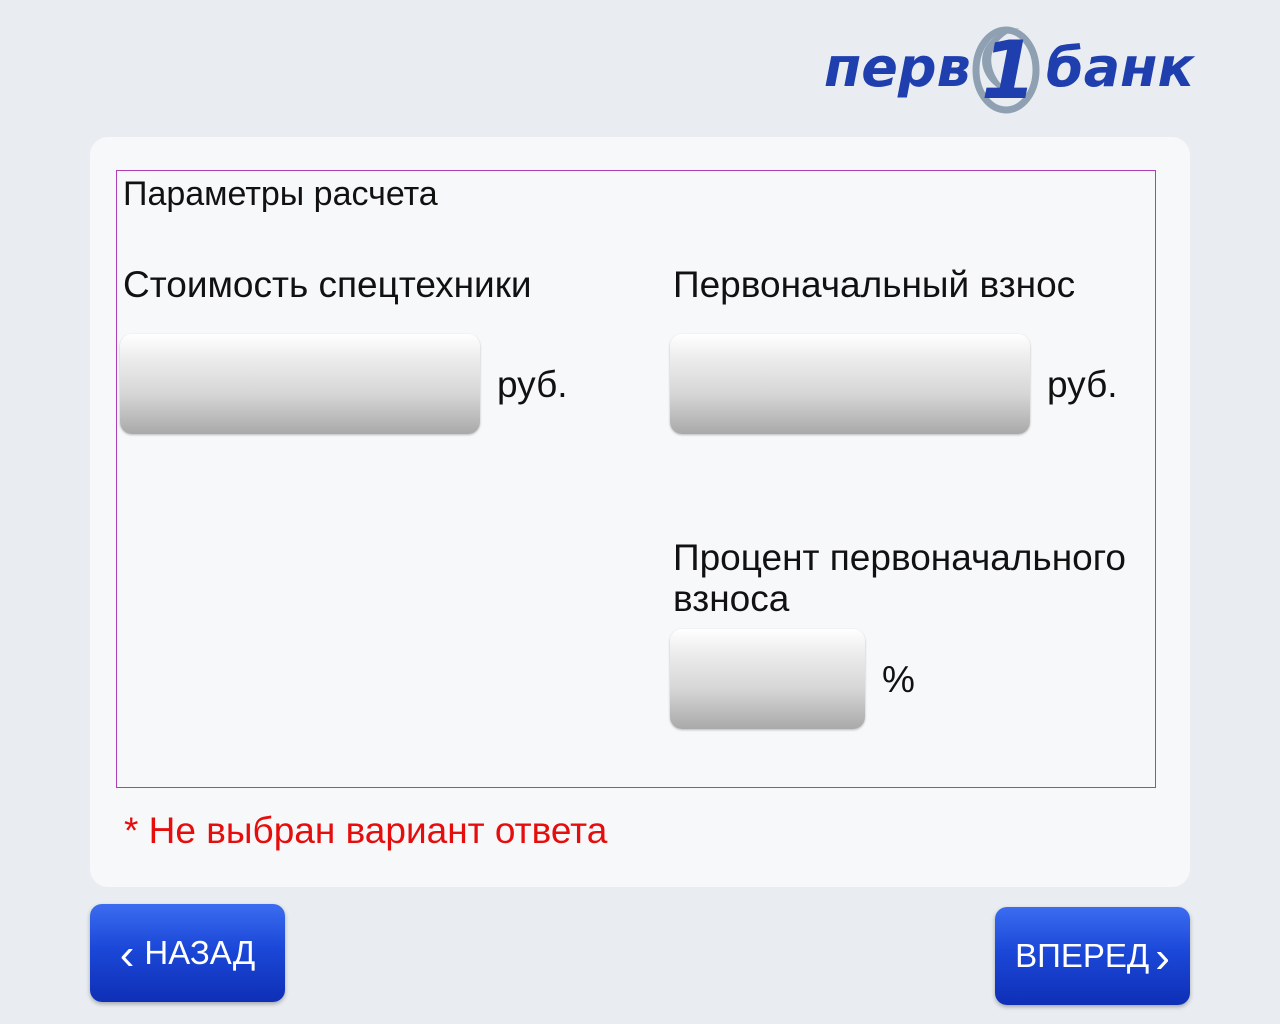 The height and width of the screenshot is (1024, 1280). What do you see at coordinates (897, 67) in the screenshot?
I see `logo-text-left: перв` at bounding box center [897, 67].